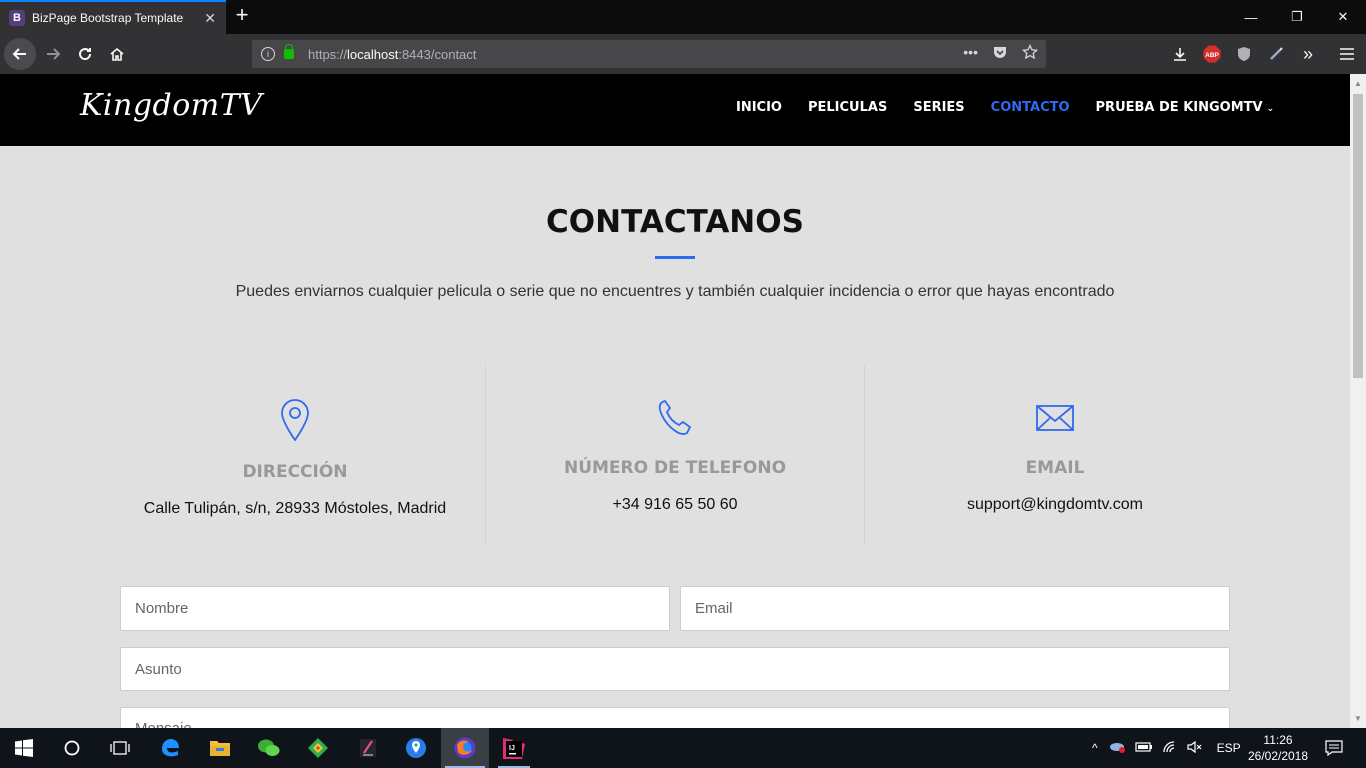  I want to click on forward-icon, so click(53, 54).